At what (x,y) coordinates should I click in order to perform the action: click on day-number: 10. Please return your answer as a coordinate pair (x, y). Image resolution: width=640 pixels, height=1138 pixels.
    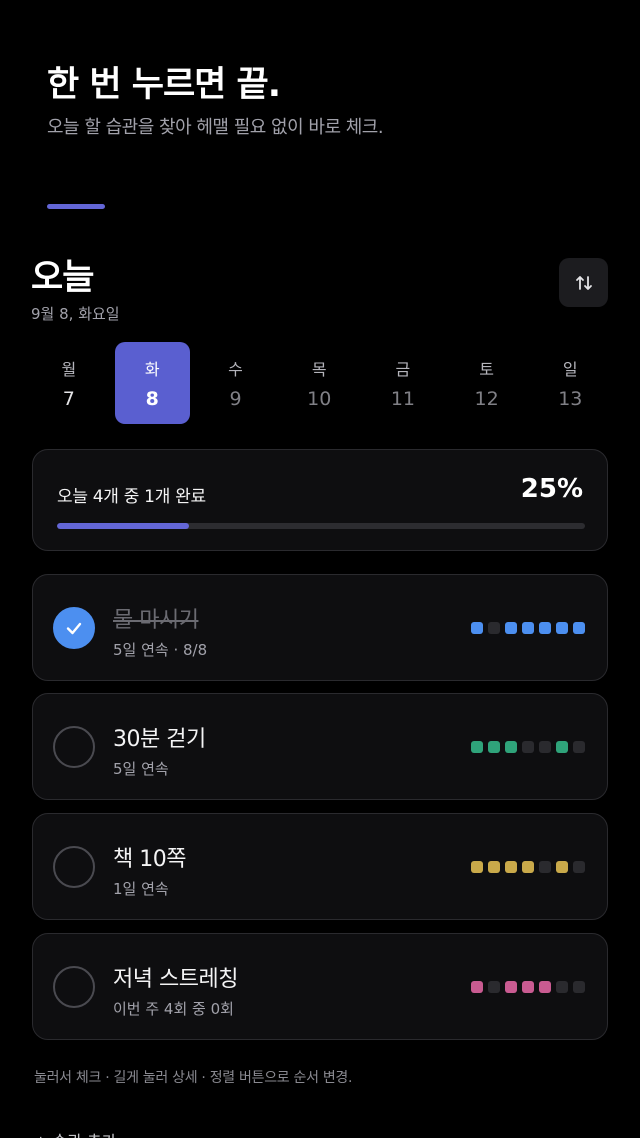
    Looking at the image, I should click on (319, 399).